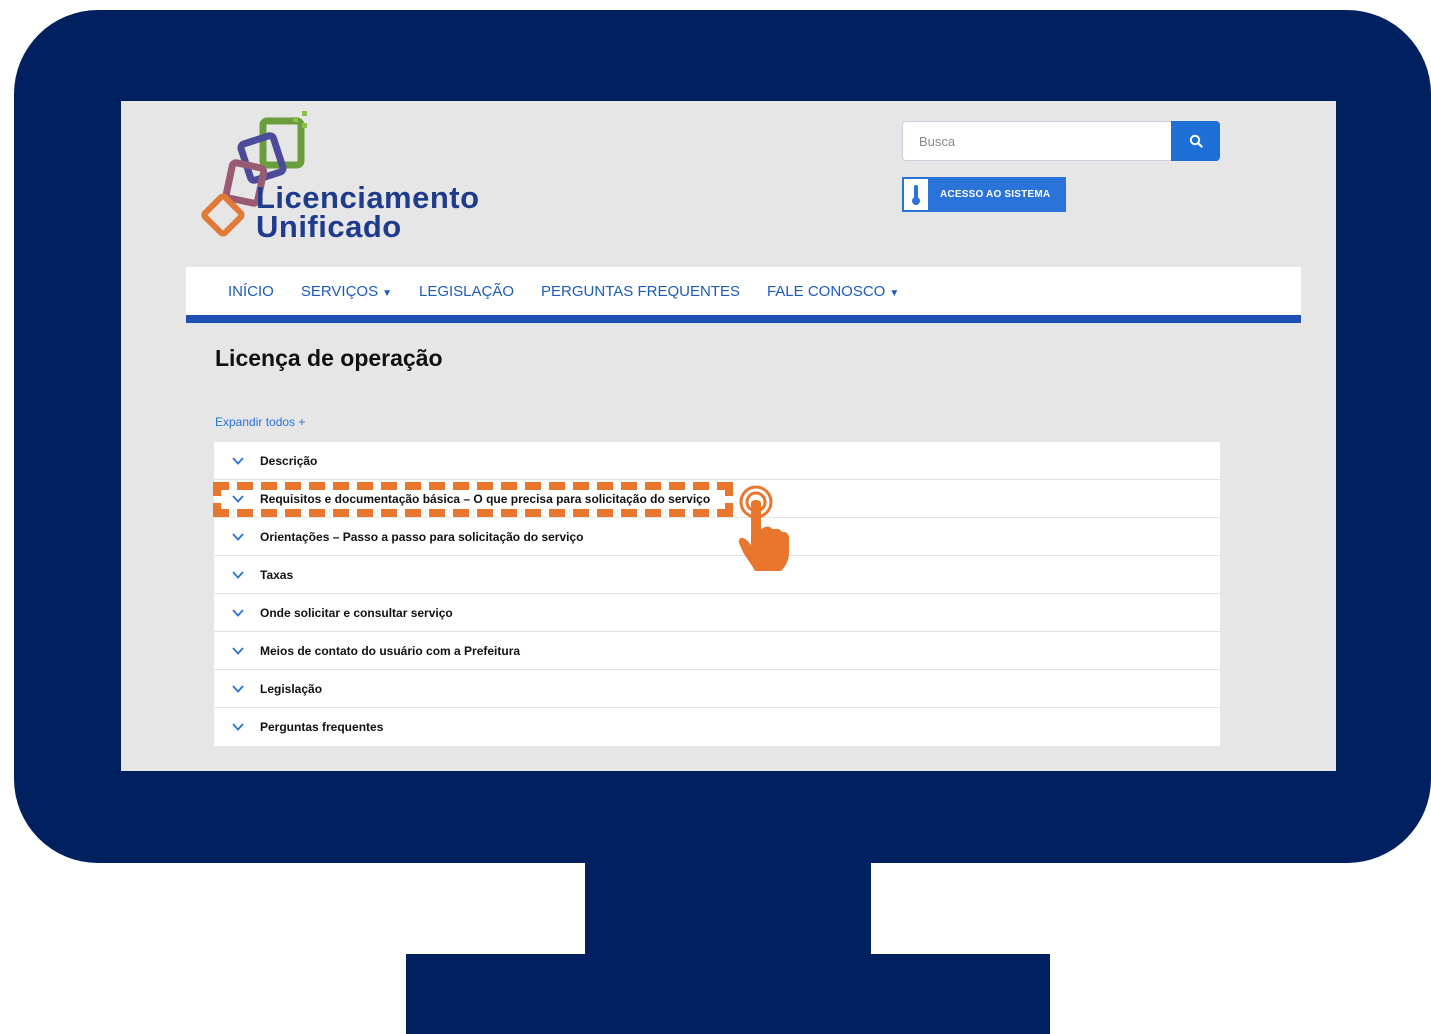 The height and width of the screenshot is (1034, 1431). Describe the element at coordinates (728, 994) in the screenshot. I see `monitor-base` at that location.